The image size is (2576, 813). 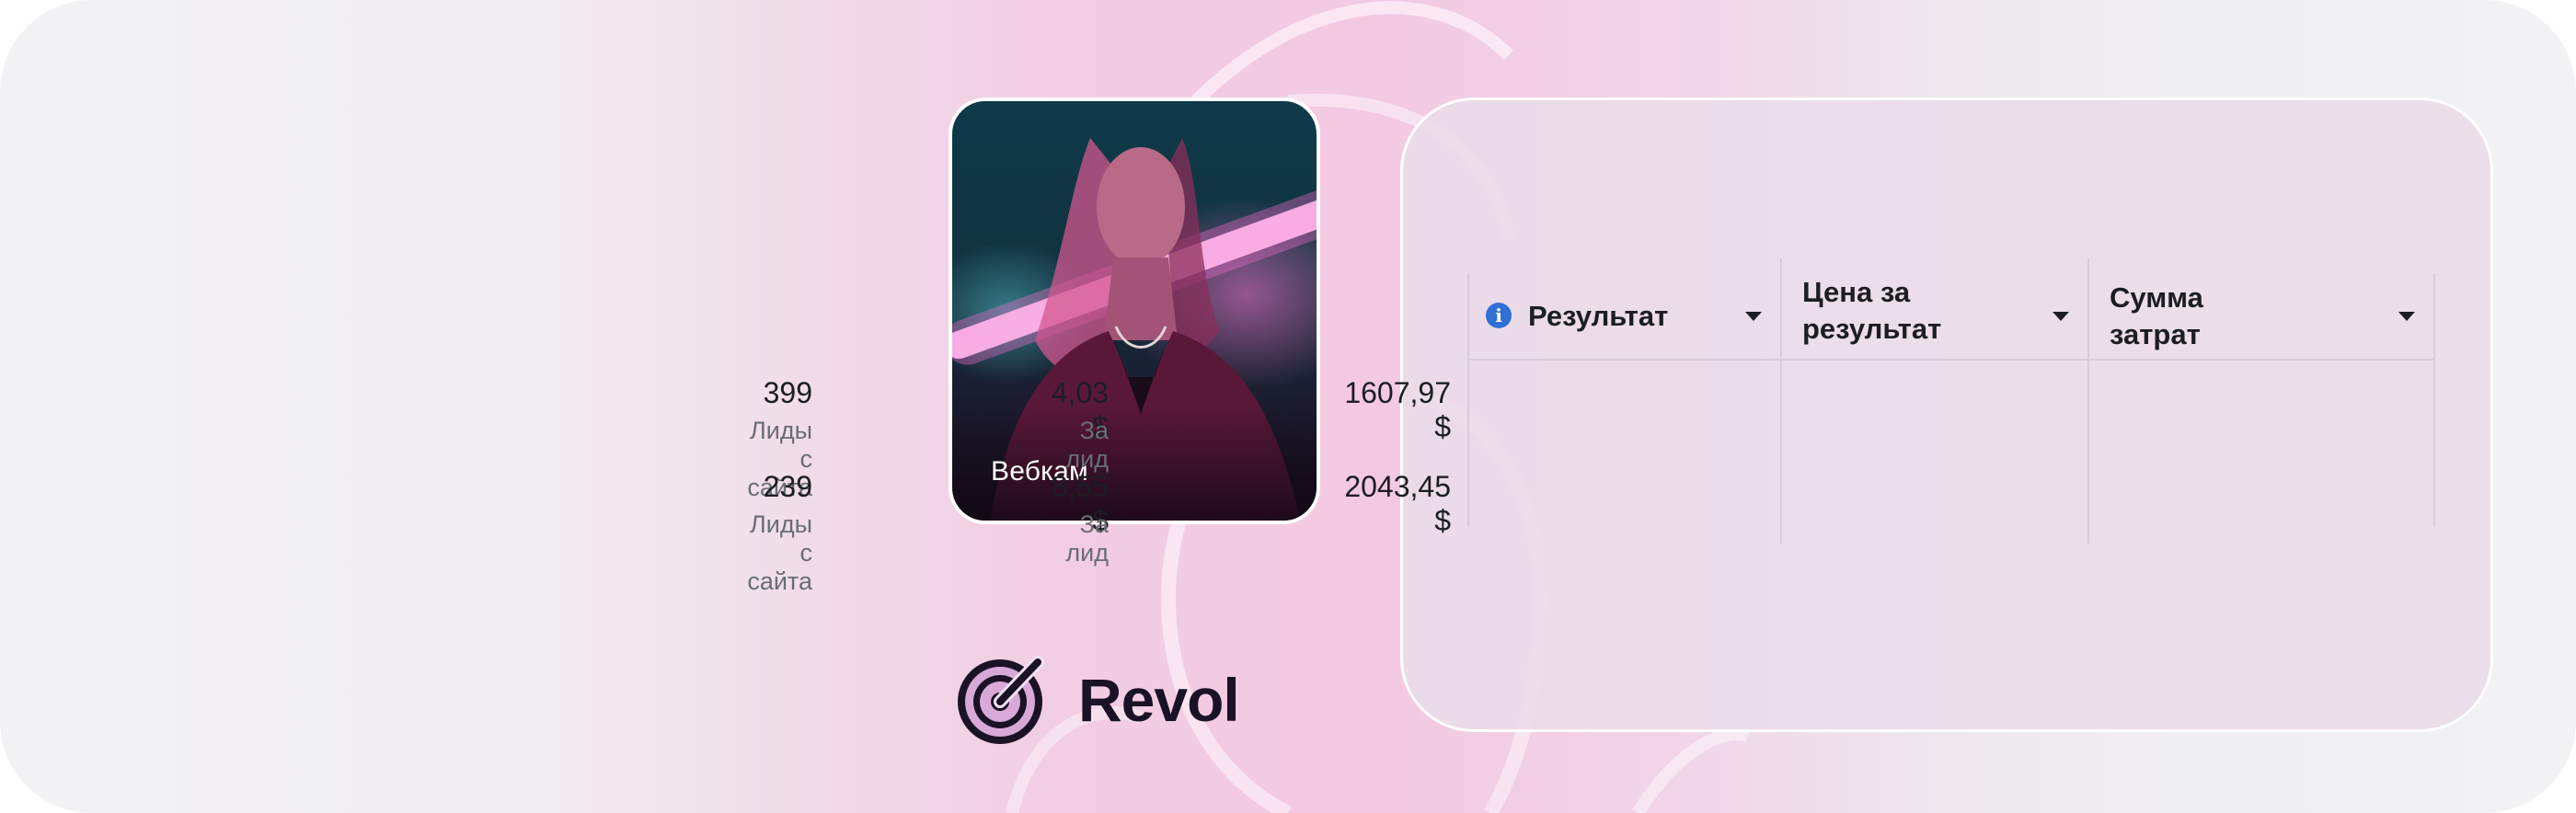 I want to click on column-header-result: Результат, so click(x=1598, y=316).